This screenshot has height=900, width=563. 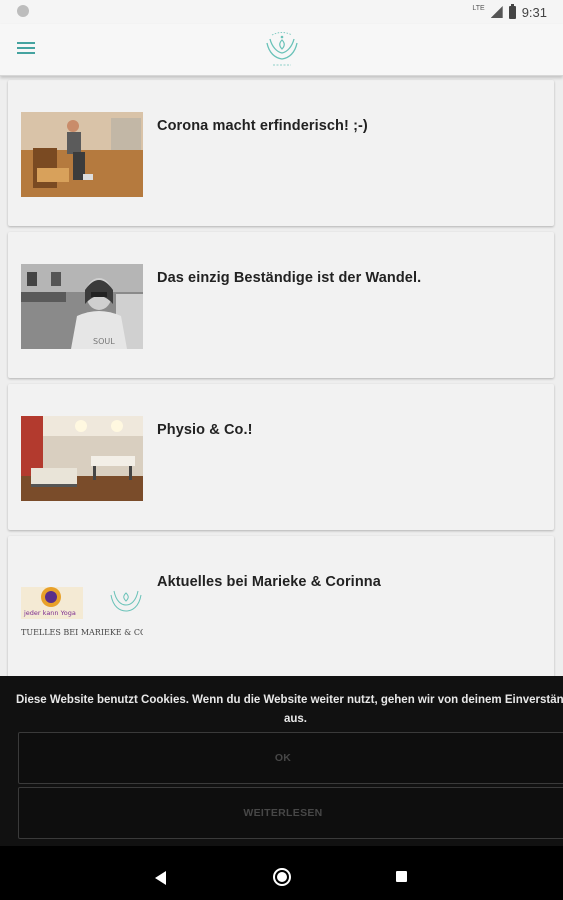 I want to click on recents-icon, so click(x=401, y=876).